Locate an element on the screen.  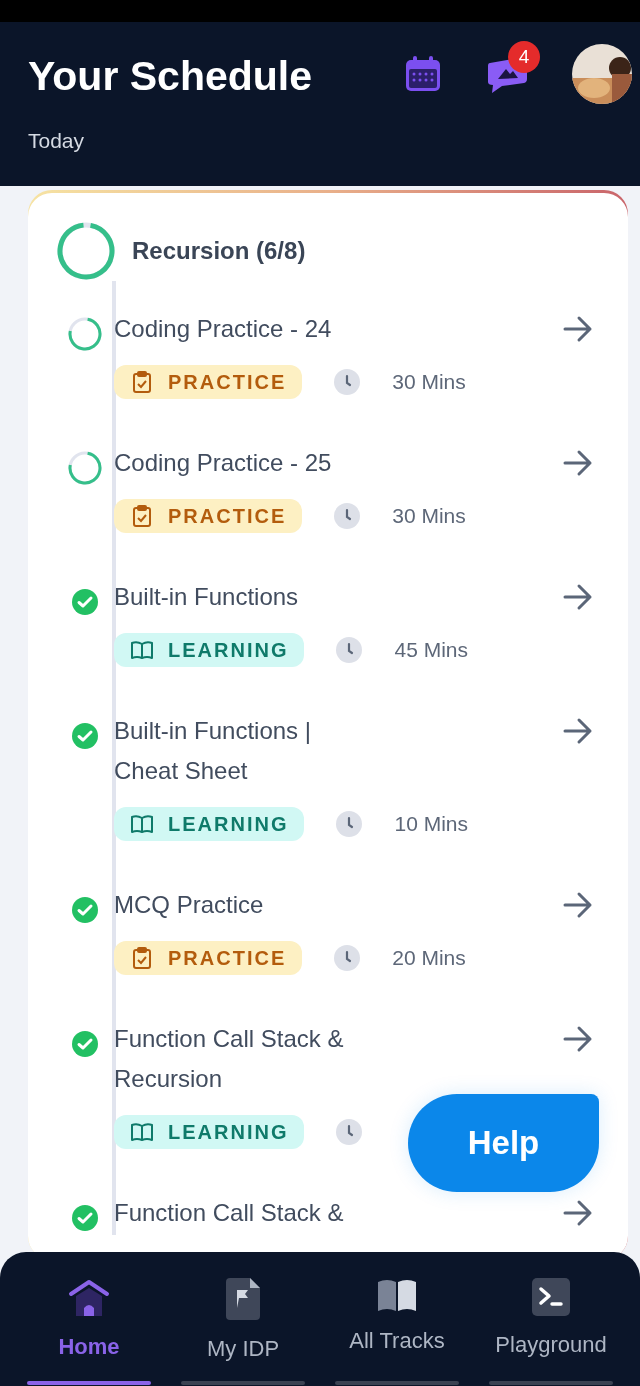
nav-tab: All Tracks is located at coordinates (397, 1319).